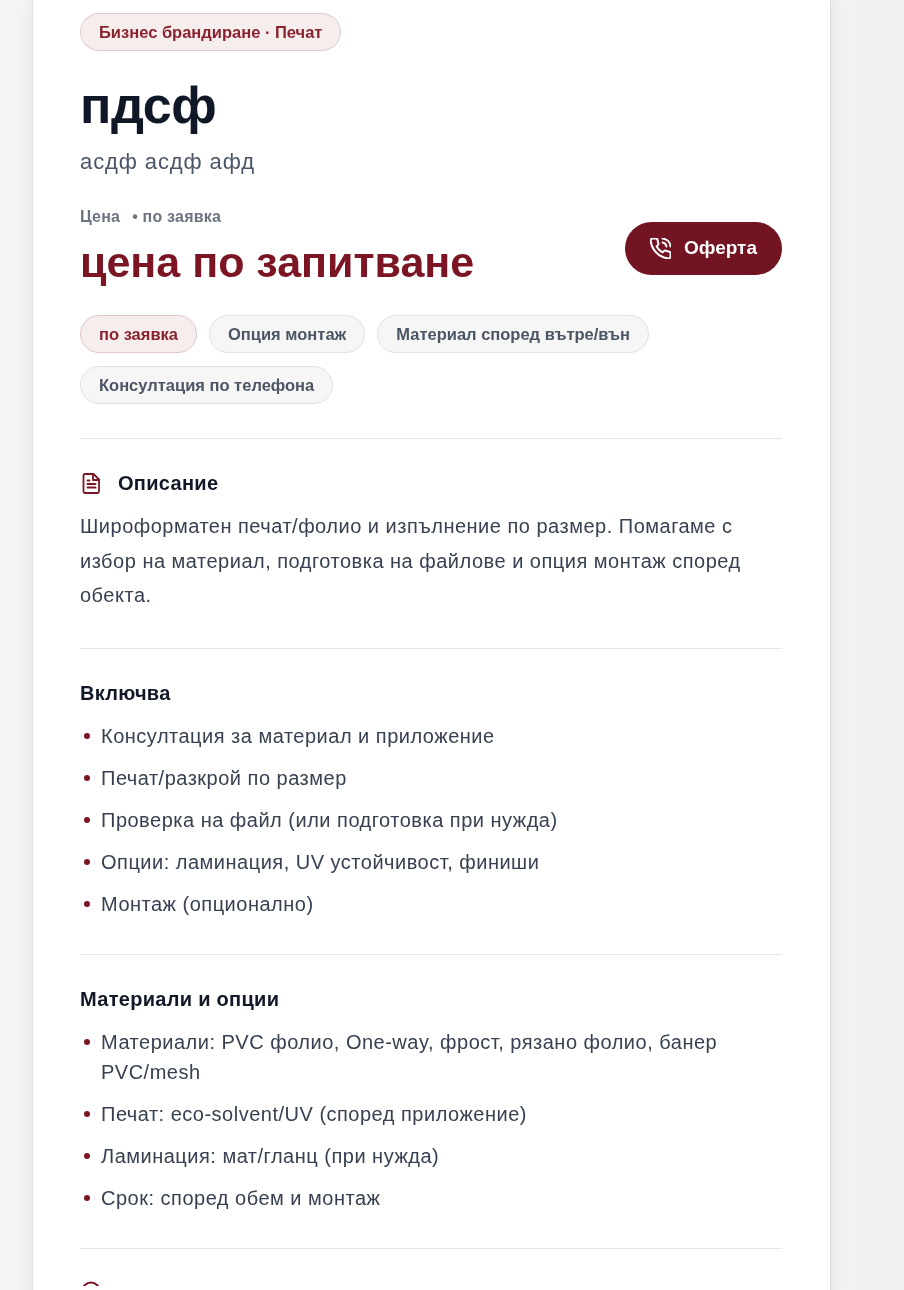  What do you see at coordinates (207, 385) in the screenshot?
I see `tag-chip: Консултация по телефона` at bounding box center [207, 385].